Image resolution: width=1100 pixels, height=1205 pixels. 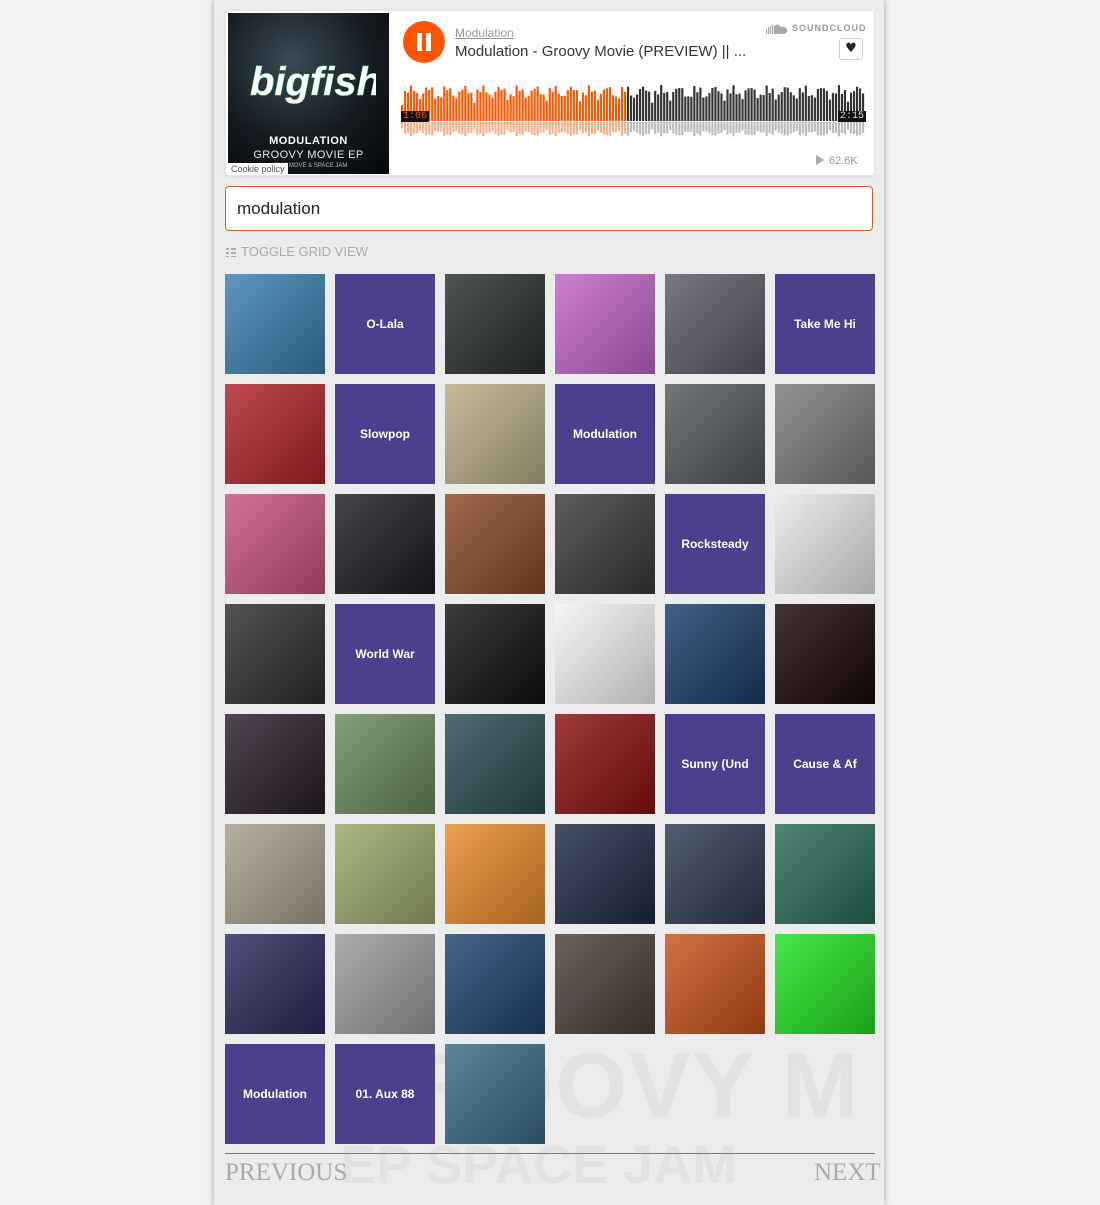 I want to click on search-input: modulation, so click(x=549, y=208).